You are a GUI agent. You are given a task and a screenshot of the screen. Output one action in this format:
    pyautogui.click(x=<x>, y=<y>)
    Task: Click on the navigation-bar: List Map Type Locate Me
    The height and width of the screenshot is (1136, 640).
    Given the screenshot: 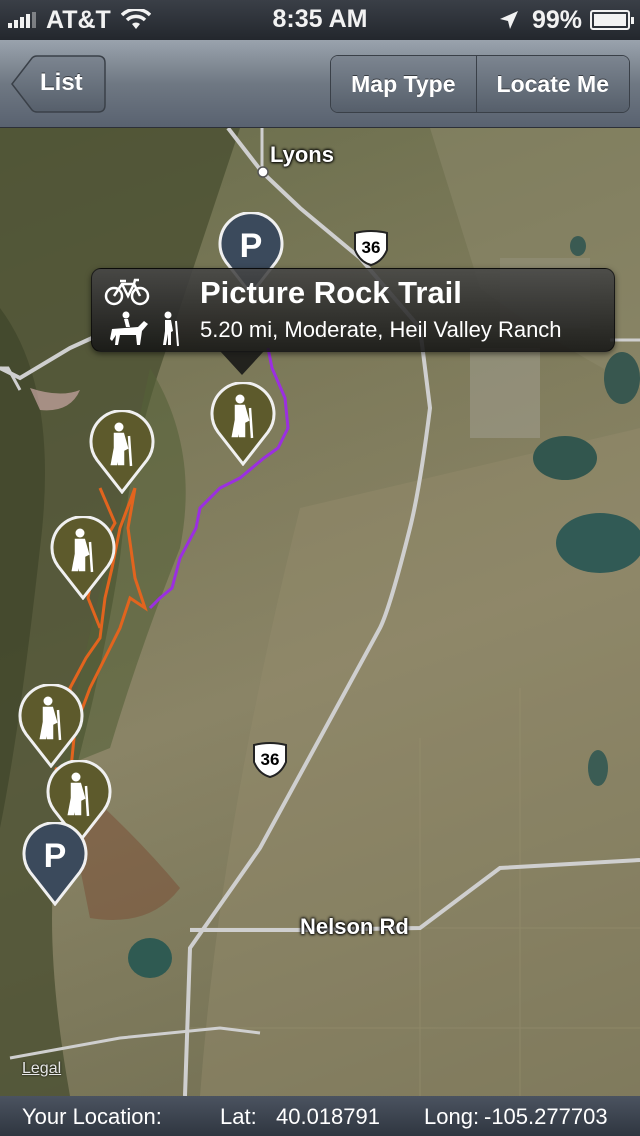 What is the action you would take?
    pyautogui.click(x=320, y=84)
    